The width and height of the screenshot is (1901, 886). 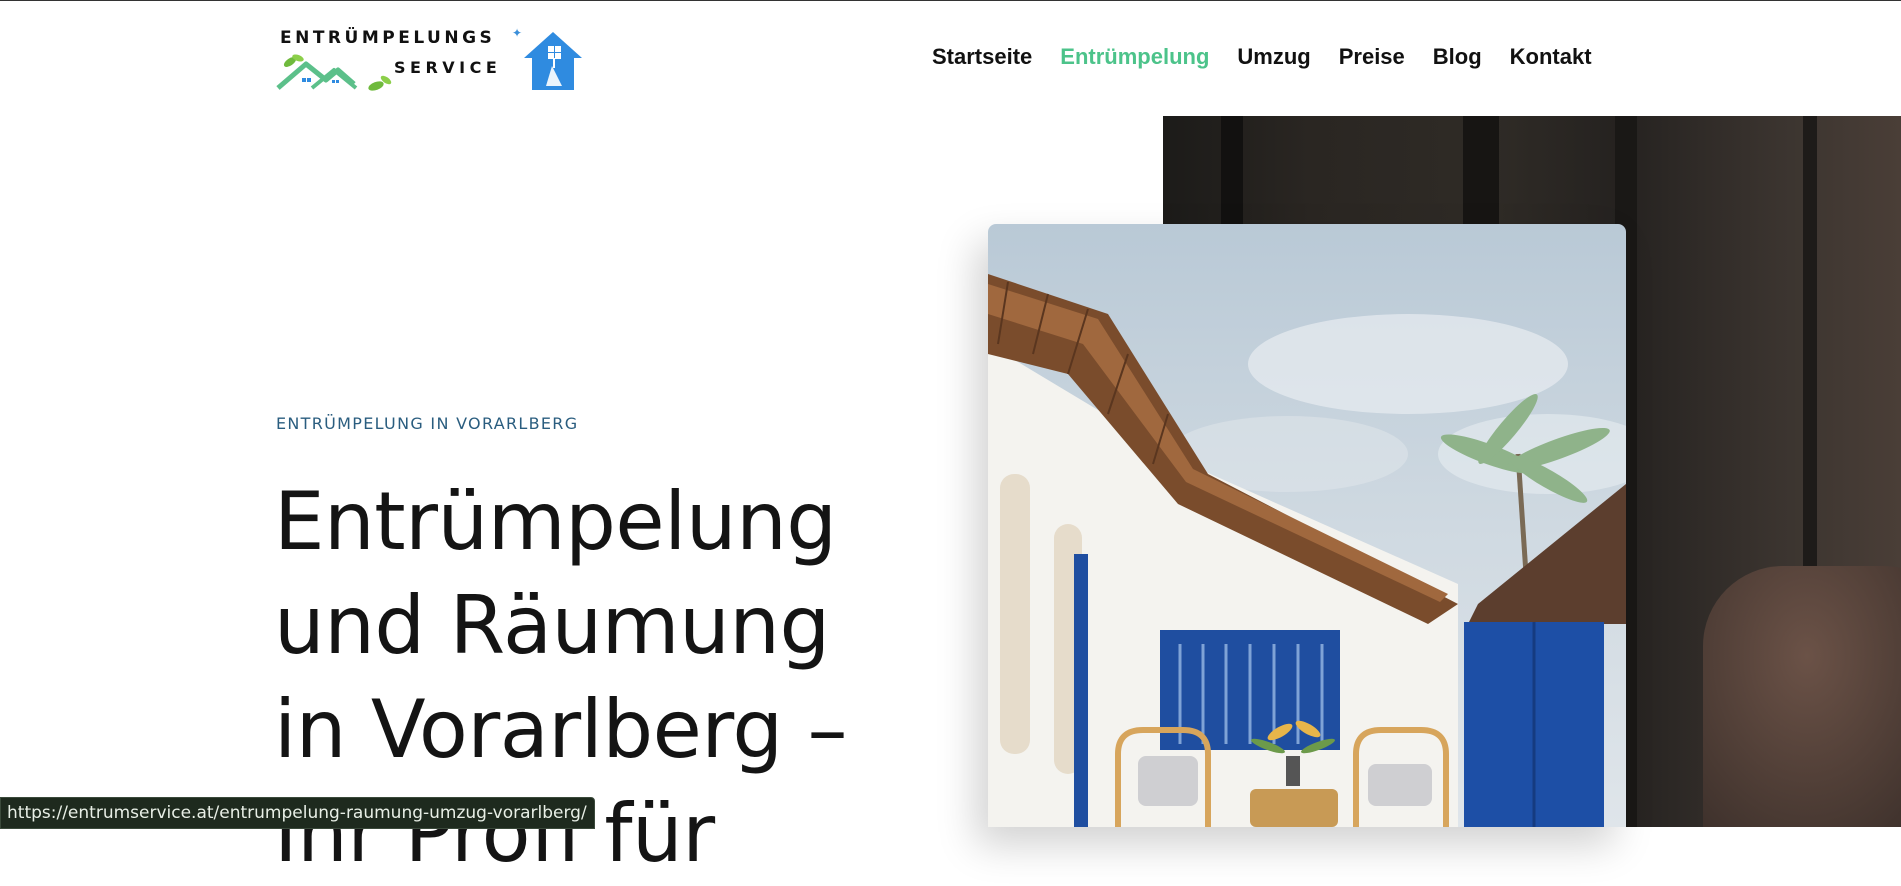 What do you see at coordinates (982, 57) in the screenshot?
I see `nav-startseite: Startseite` at bounding box center [982, 57].